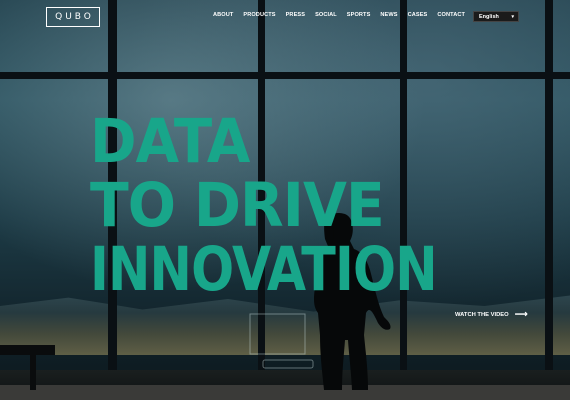 The height and width of the screenshot is (400, 570). I want to click on nav-item-social: SOCIAL, so click(326, 15).